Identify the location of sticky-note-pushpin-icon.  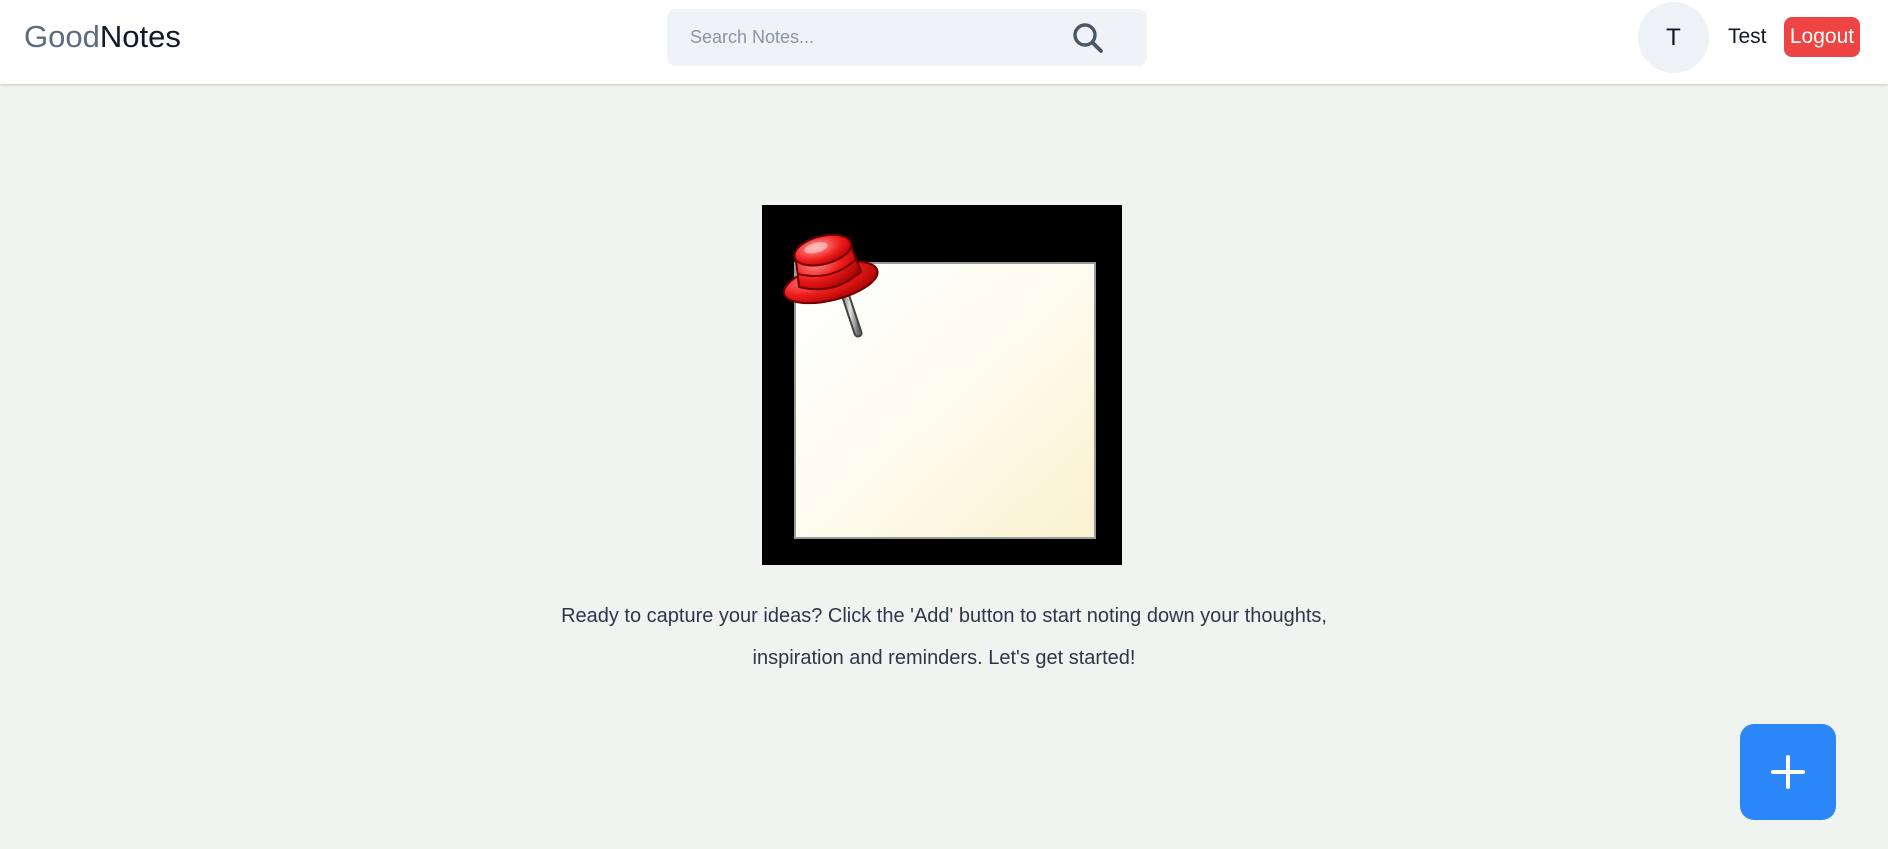
(939, 386).